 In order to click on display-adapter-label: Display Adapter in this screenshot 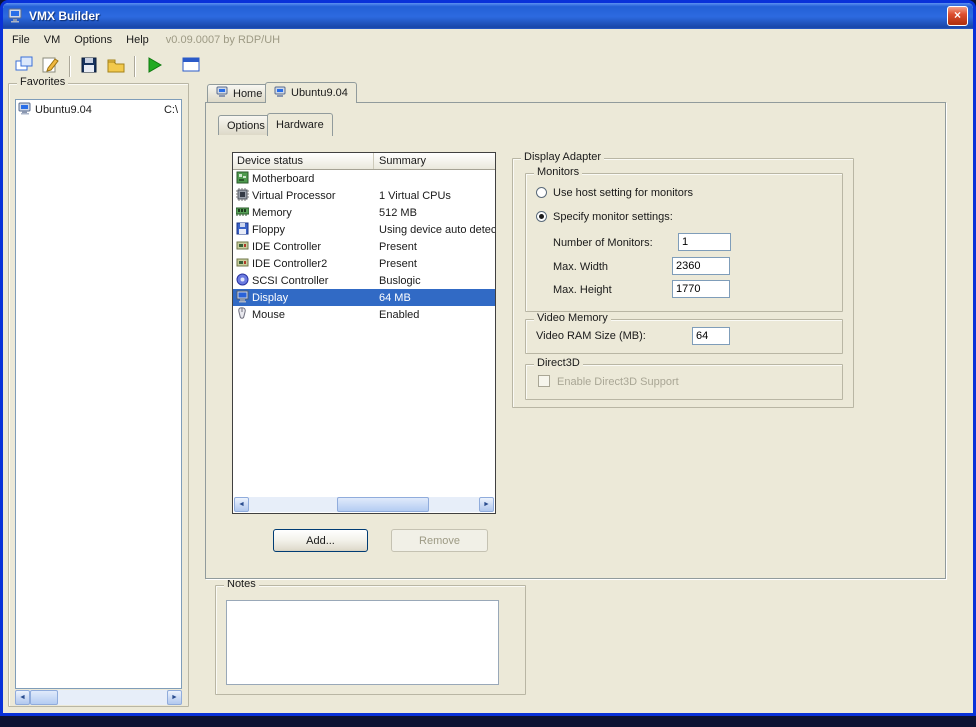, I will do `click(563, 157)`.